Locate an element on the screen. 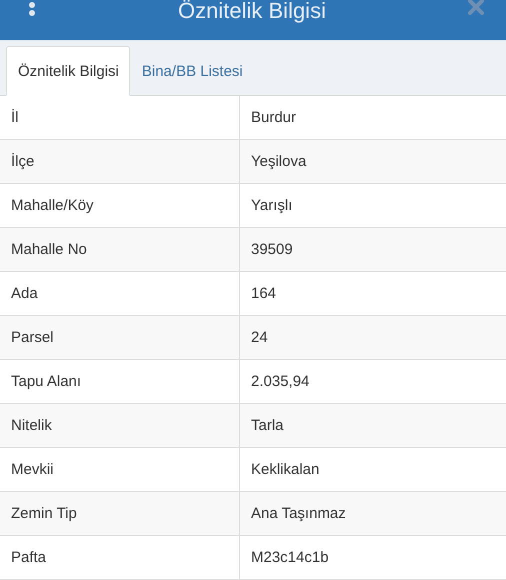 This screenshot has width=506, height=580. field-label: Pafta is located at coordinates (120, 557).